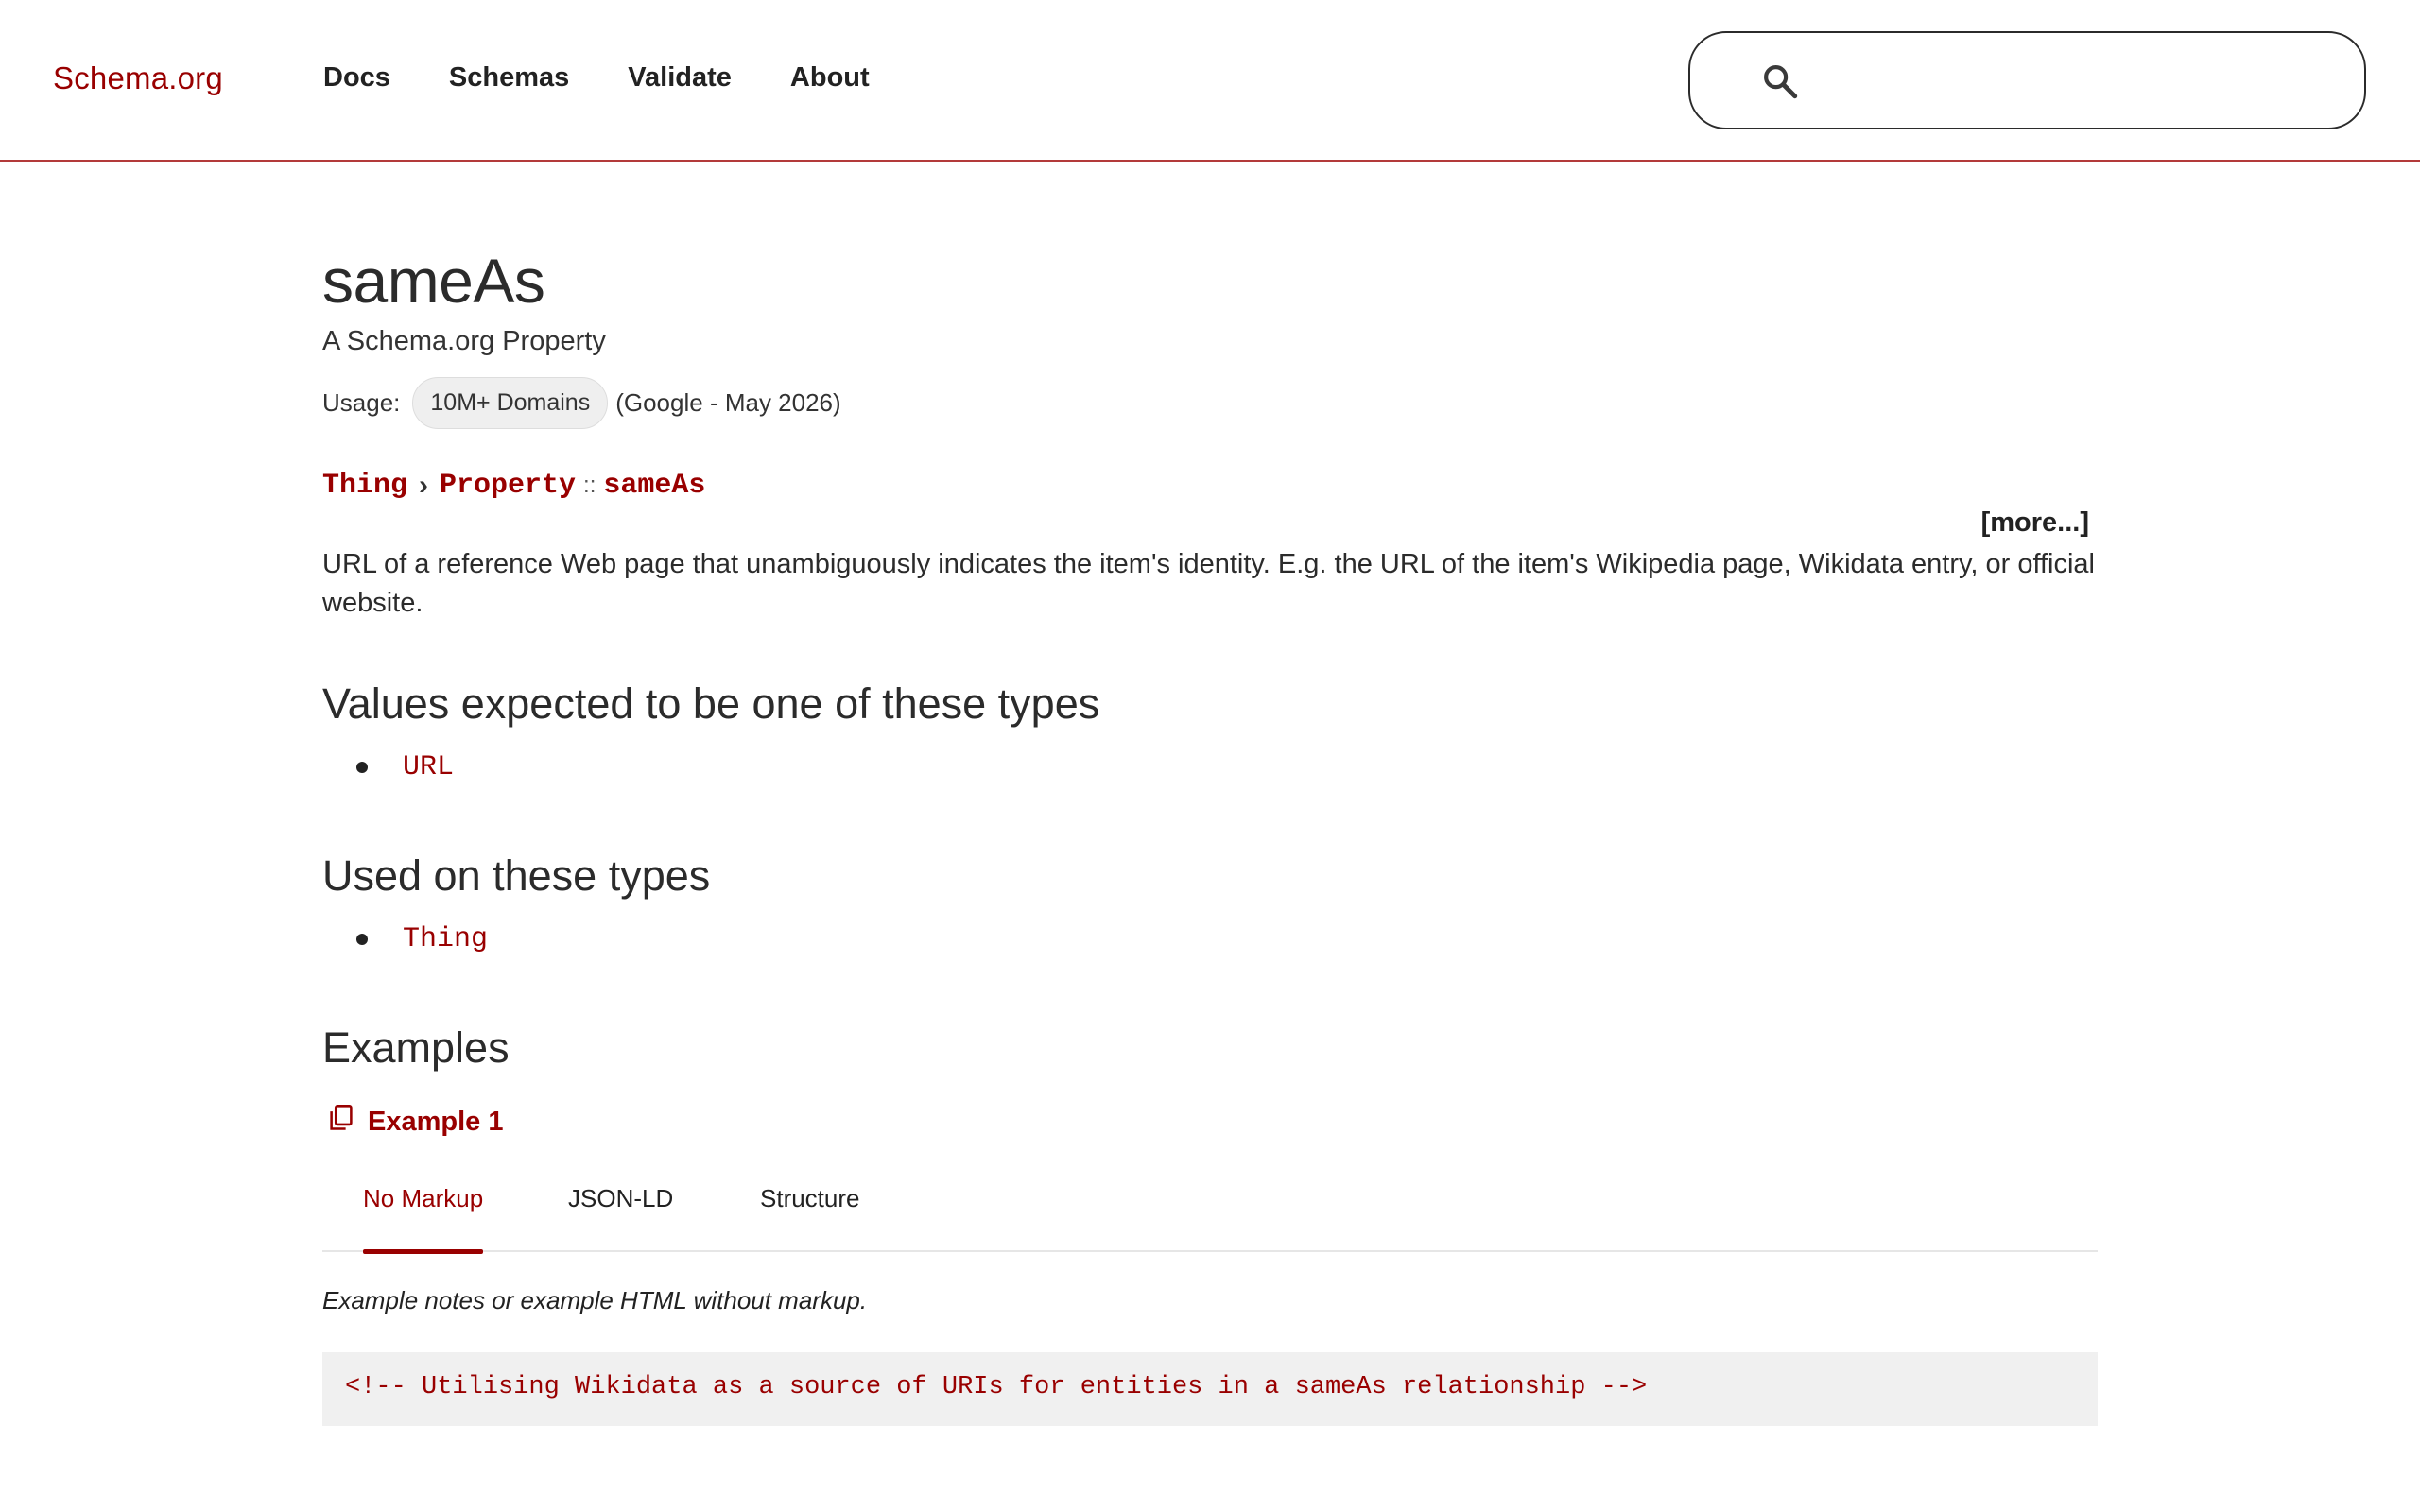 The width and height of the screenshot is (2420, 1512). Describe the element at coordinates (1210, 1219) in the screenshot. I see `example-tabs: No Markup JSON-LD Structure` at that location.